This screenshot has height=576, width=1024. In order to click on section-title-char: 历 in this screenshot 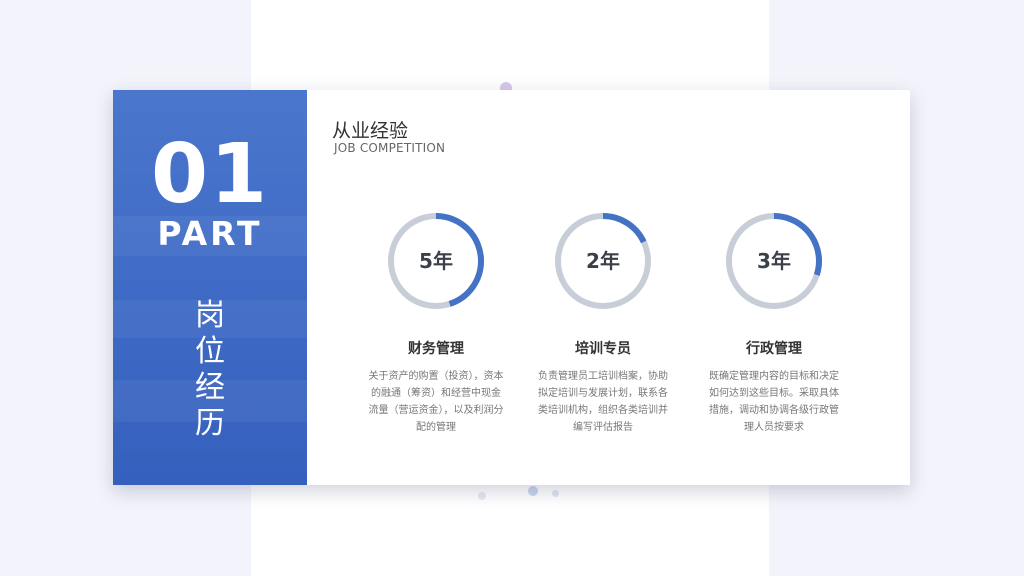, I will do `click(210, 423)`.